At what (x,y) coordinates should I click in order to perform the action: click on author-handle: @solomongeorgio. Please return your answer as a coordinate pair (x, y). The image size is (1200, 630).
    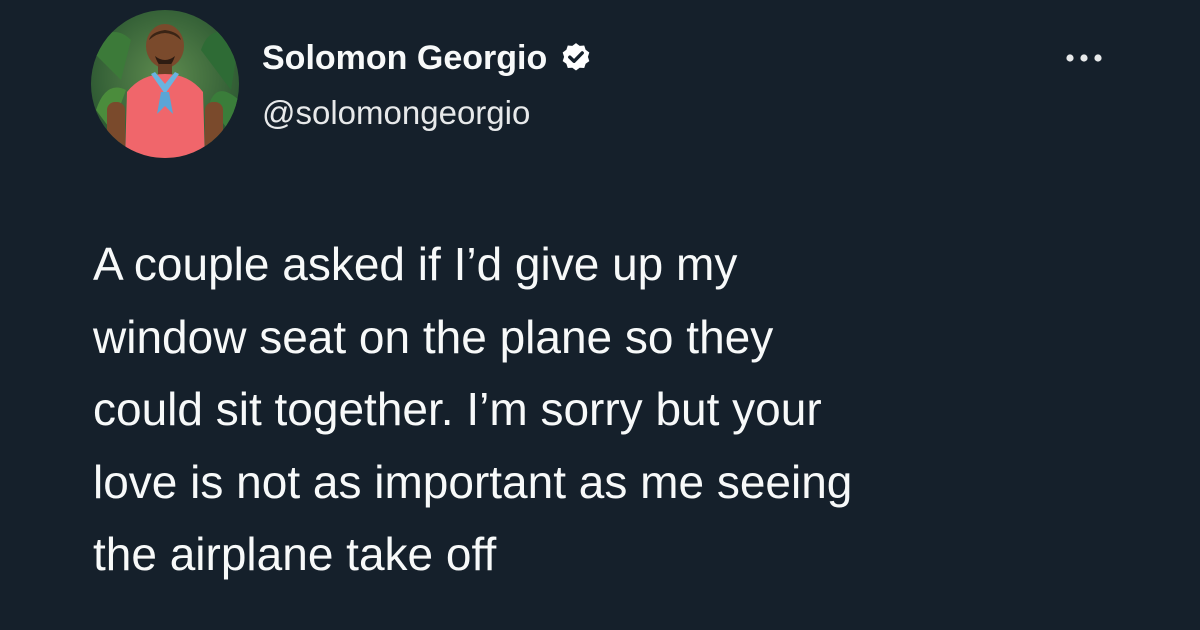
    Looking at the image, I should click on (396, 113).